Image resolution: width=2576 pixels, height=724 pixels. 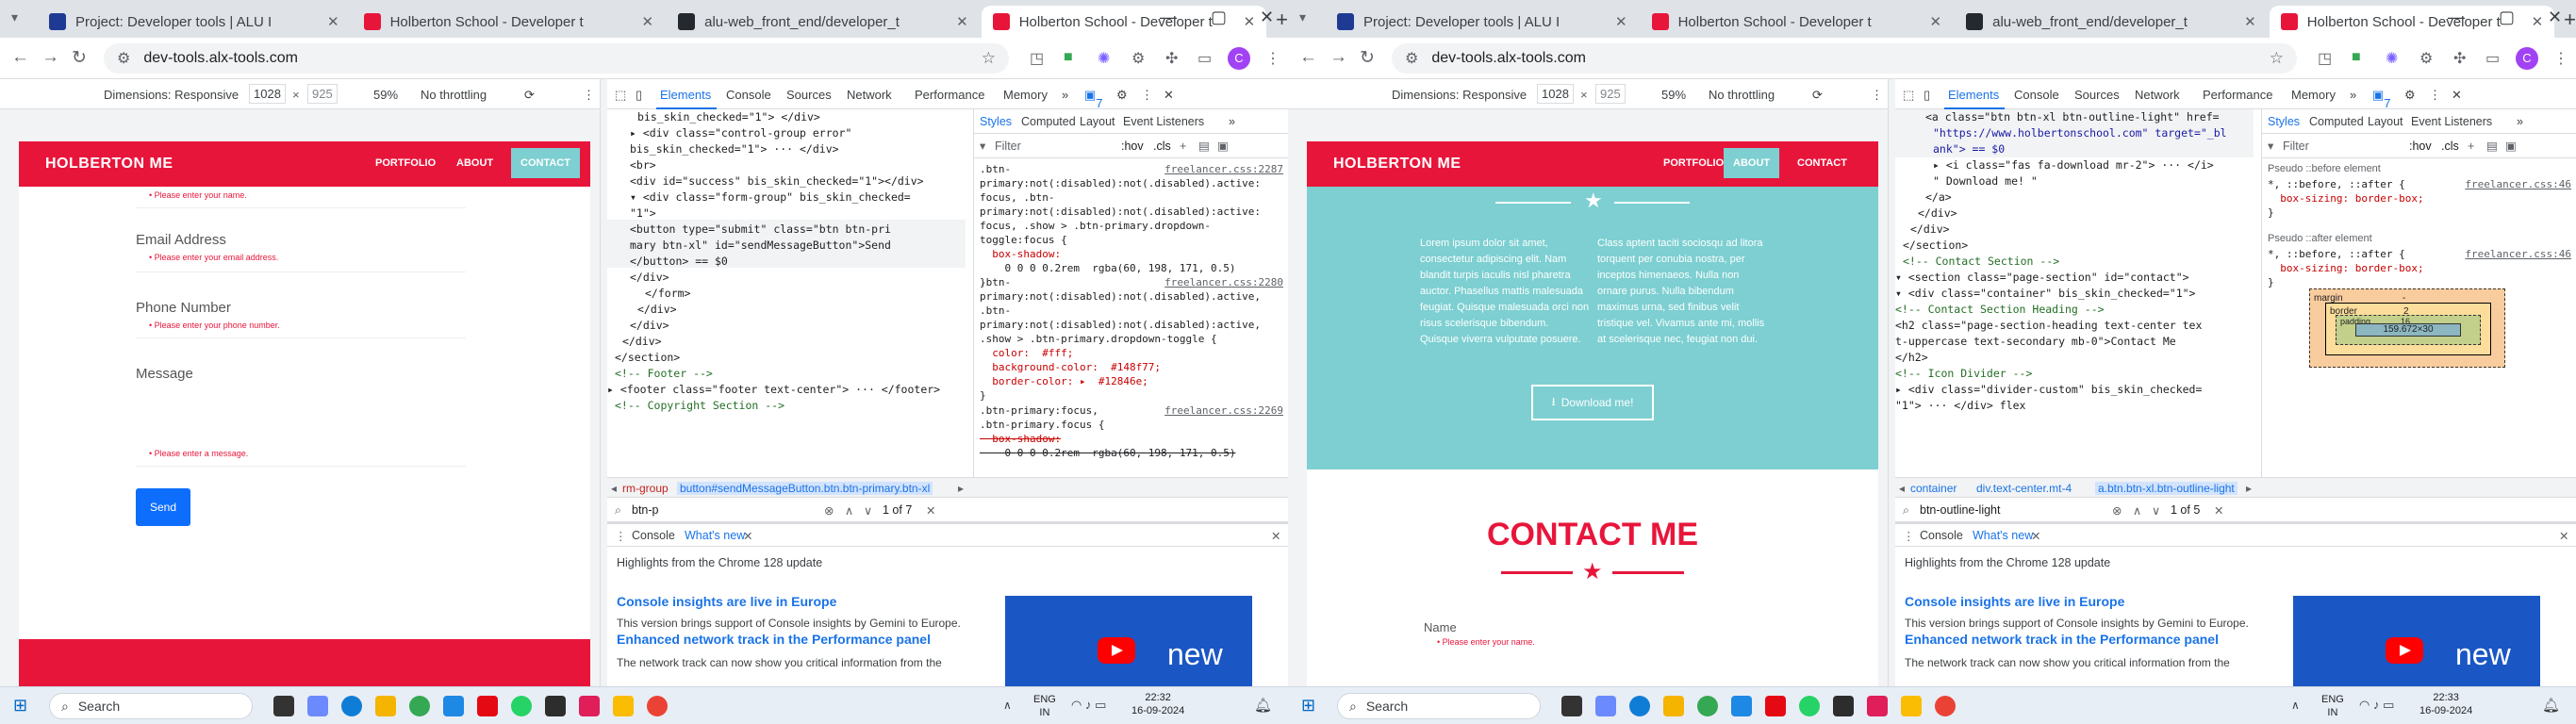 I want to click on slack-icon, so click(x=1877, y=706).